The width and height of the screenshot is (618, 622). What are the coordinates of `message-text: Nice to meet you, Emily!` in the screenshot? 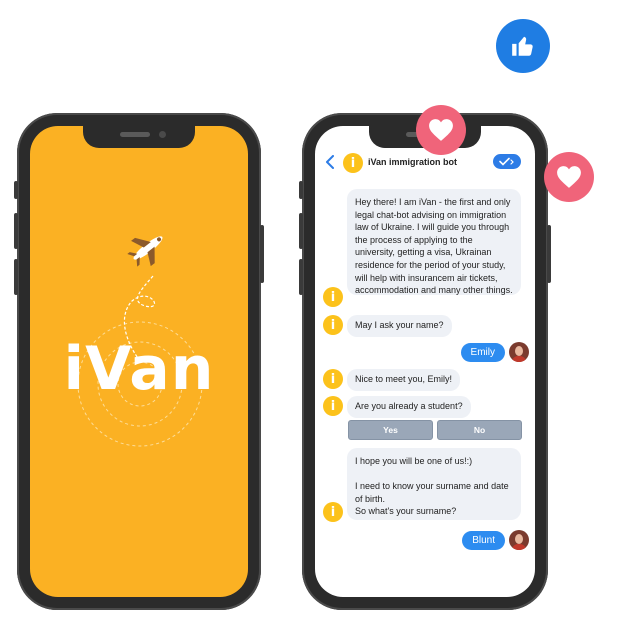 It's located at (404, 379).